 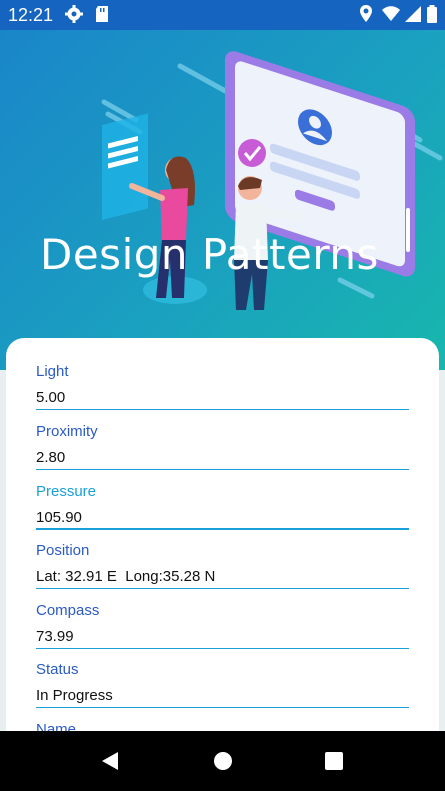 I want to click on recents-icon, so click(x=334, y=763).